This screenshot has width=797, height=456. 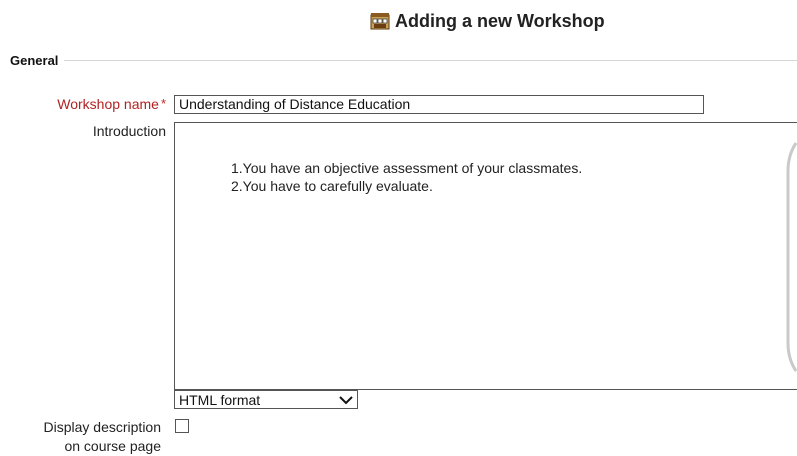 What do you see at coordinates (129, 131) in the screenshot?
I see `introduction-label: Introduction` at bounding box center [129, 131].